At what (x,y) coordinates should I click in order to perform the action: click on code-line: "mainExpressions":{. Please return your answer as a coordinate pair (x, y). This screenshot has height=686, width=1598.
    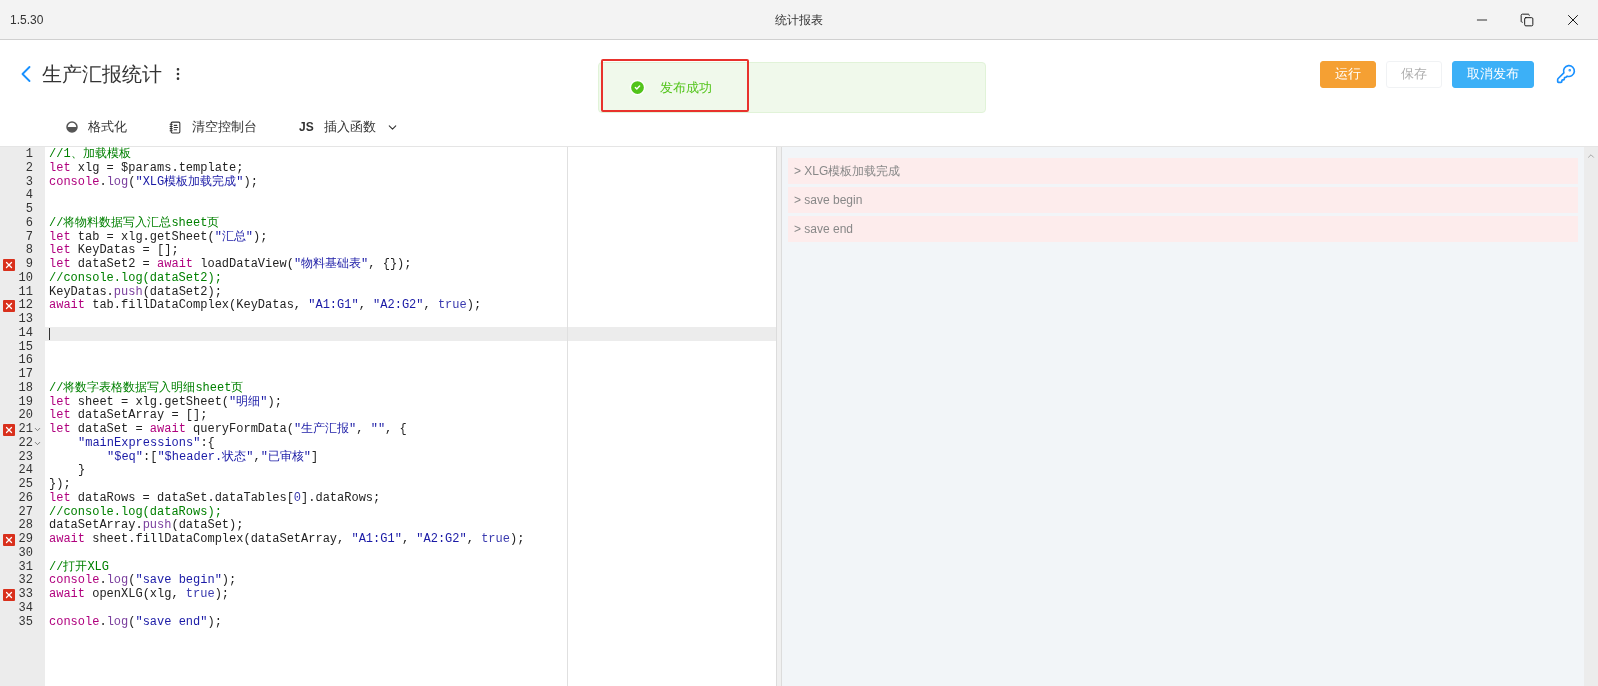
    Looking at the image, I should click on (146, 443).